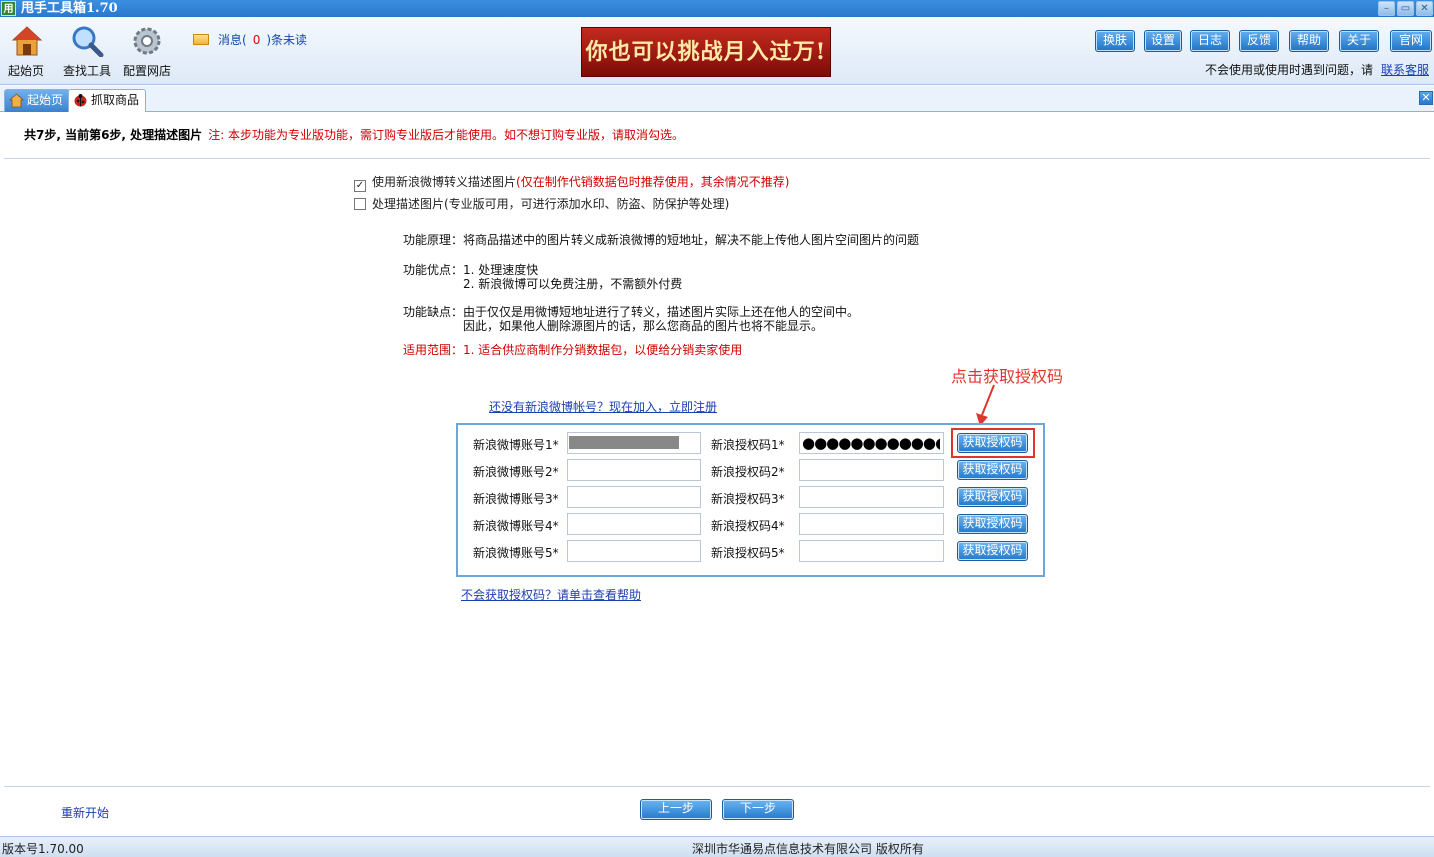 Image resolution: width=1434 pixels, height=857 pixels. I want to click on account-label: 新浪微博账号4*, so click(516, 526).